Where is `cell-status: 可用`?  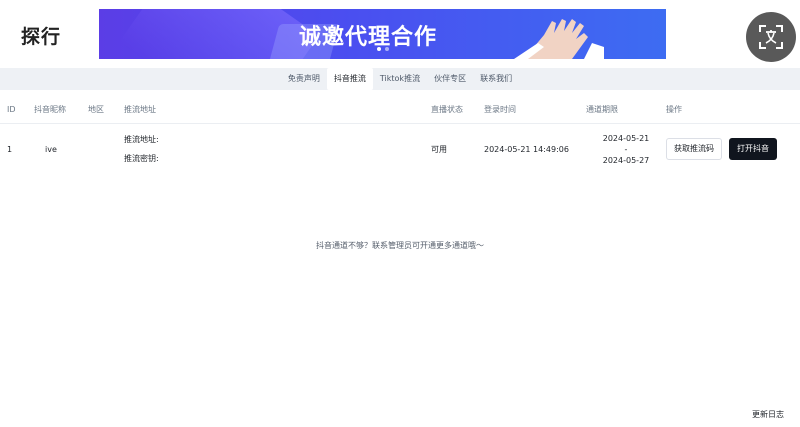
cell-status: 可用 is located at coordinates (439, 149).